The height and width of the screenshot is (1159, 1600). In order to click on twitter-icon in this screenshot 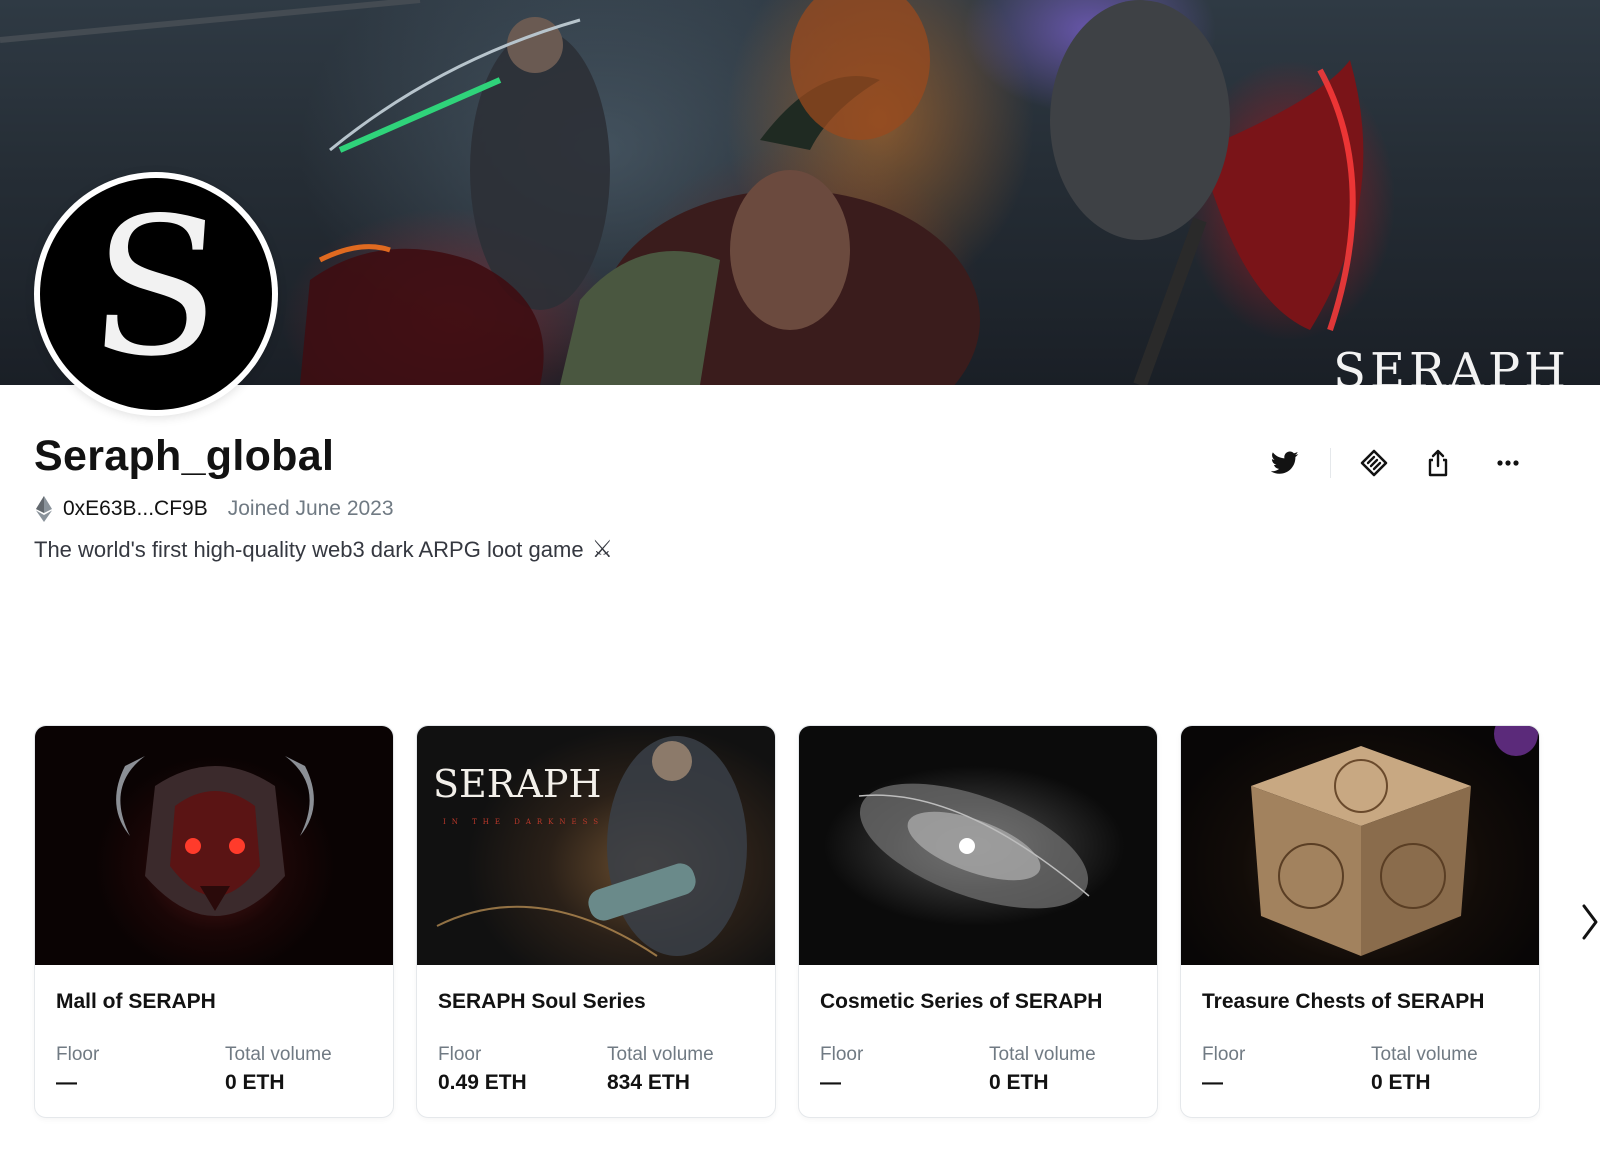, I will do `click(1285, 463)`.